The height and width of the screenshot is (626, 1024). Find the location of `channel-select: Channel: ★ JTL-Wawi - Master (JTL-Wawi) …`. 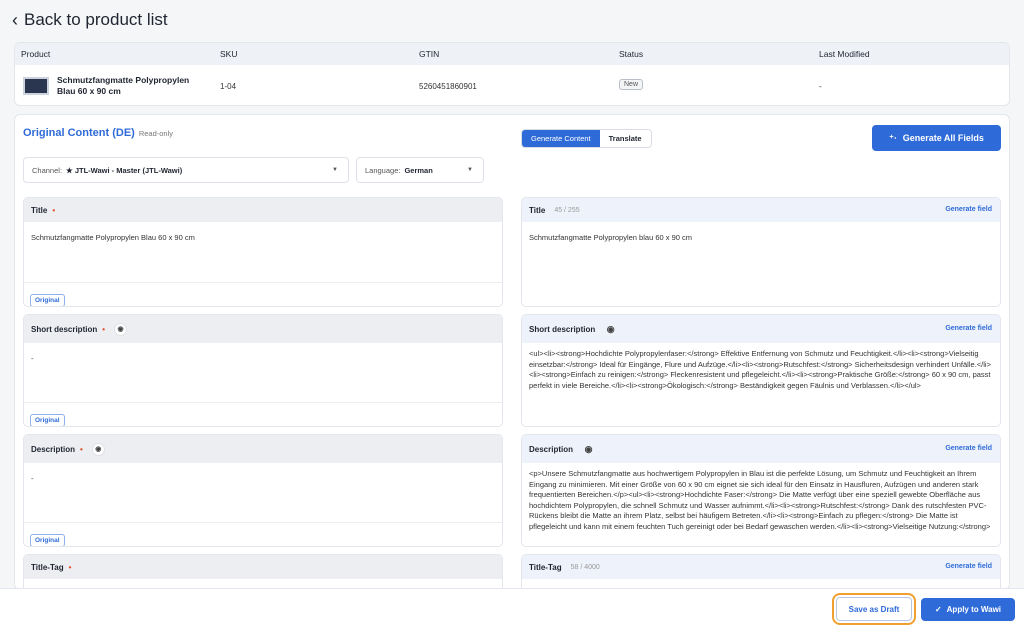

channel-select: Channel: ★ JTL-Wawi - Master (JTL-Wawi) … is located at coordinates (186, 170).